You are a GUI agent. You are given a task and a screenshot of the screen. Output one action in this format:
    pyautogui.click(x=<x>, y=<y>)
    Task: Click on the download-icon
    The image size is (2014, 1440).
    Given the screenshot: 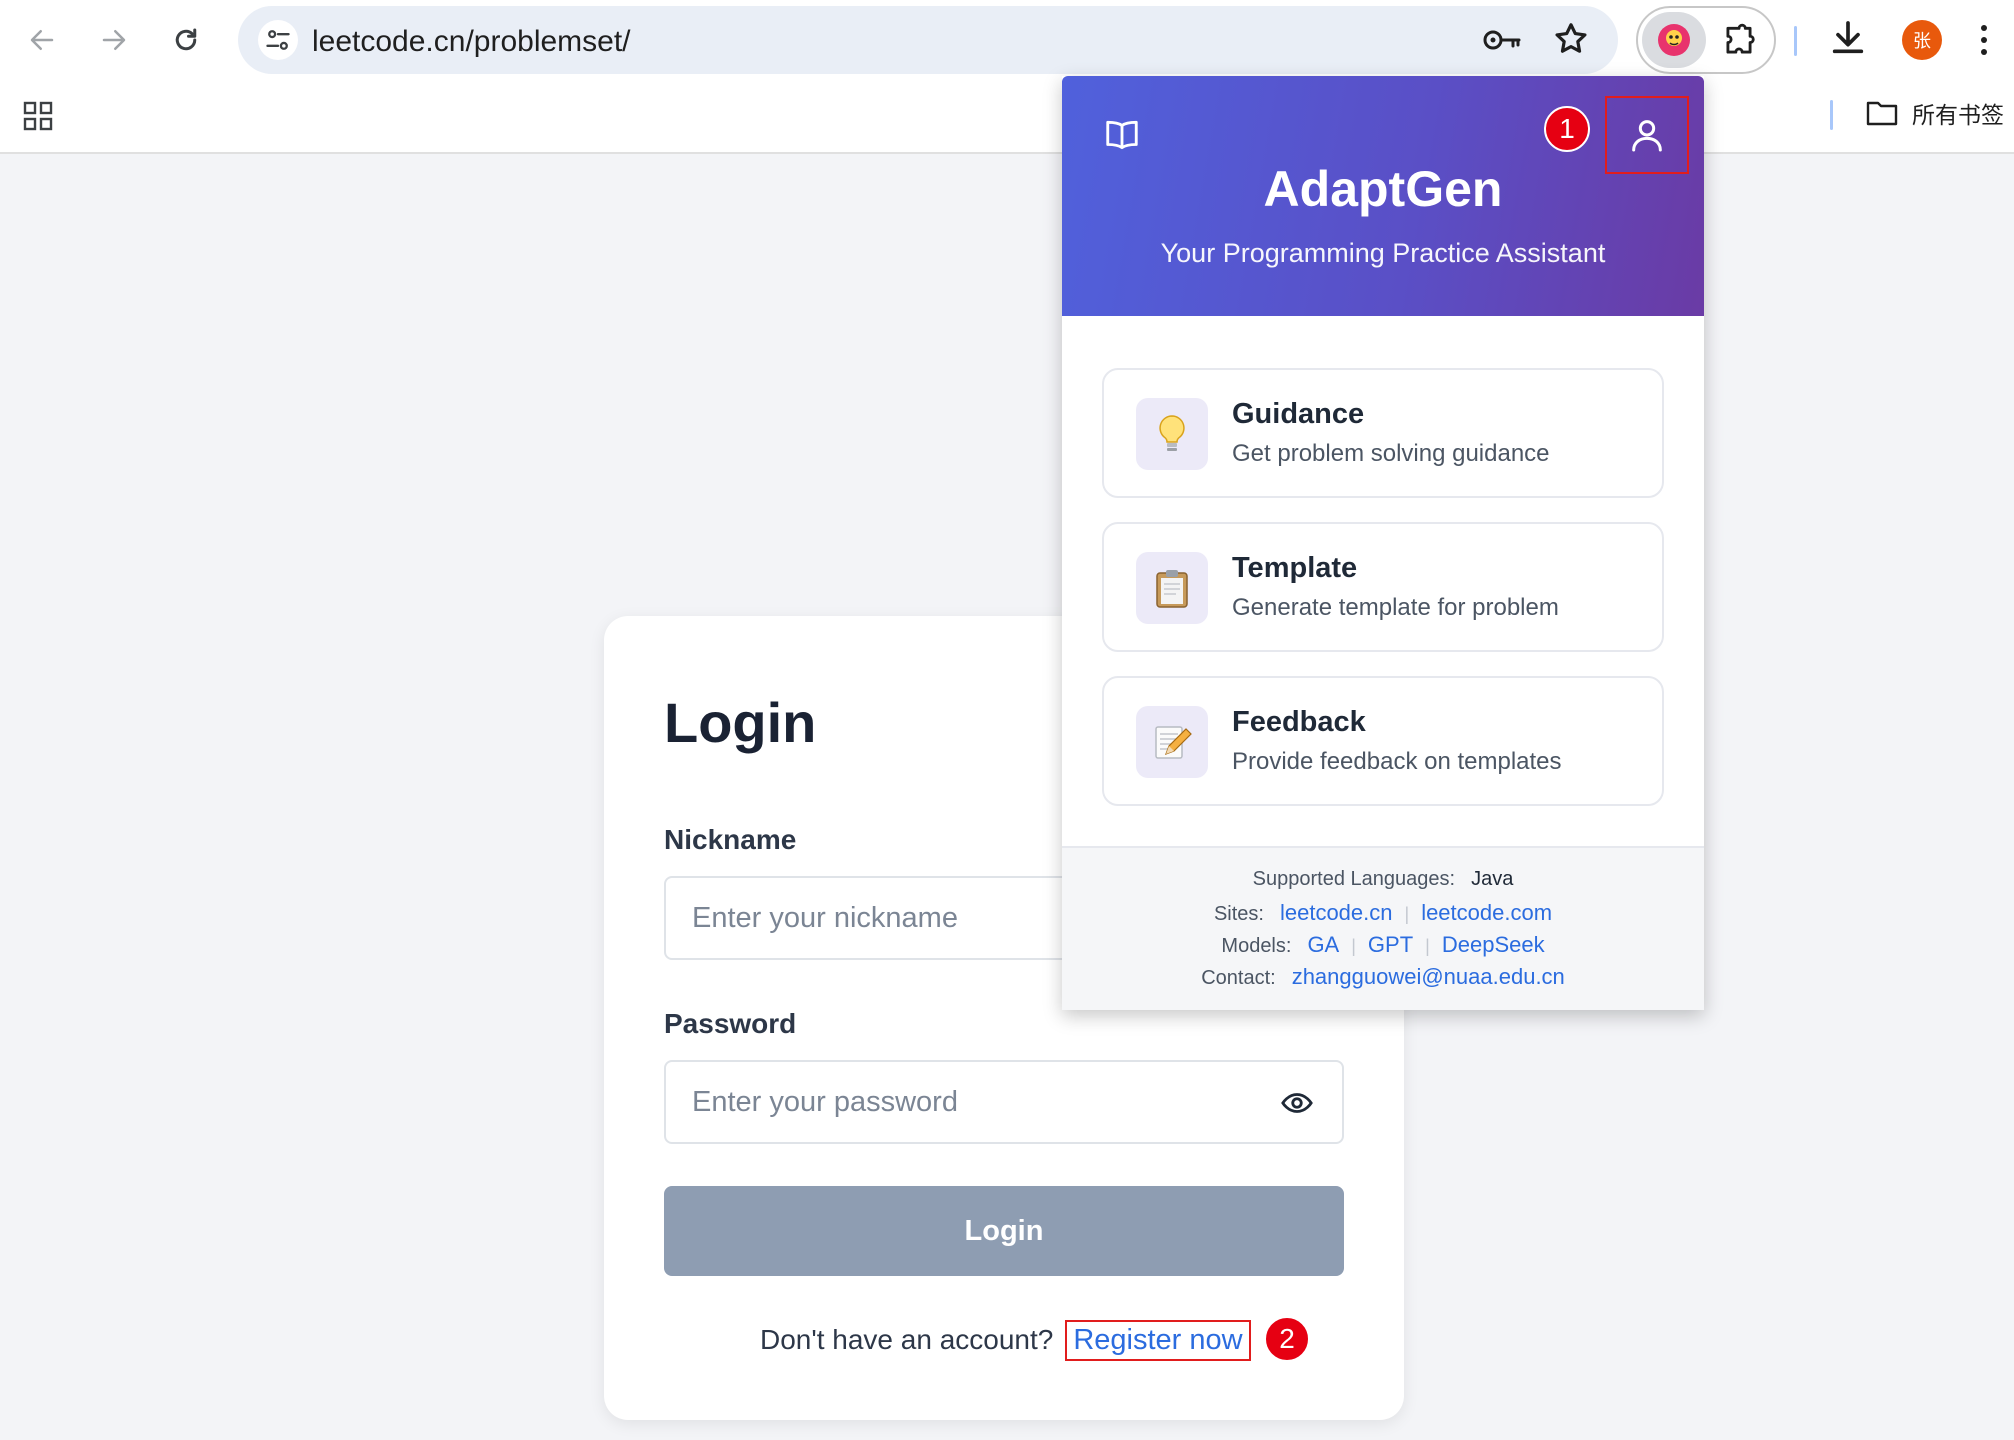 What is the action you would take?
    pyautogui.click(x=1848, y=37)
    